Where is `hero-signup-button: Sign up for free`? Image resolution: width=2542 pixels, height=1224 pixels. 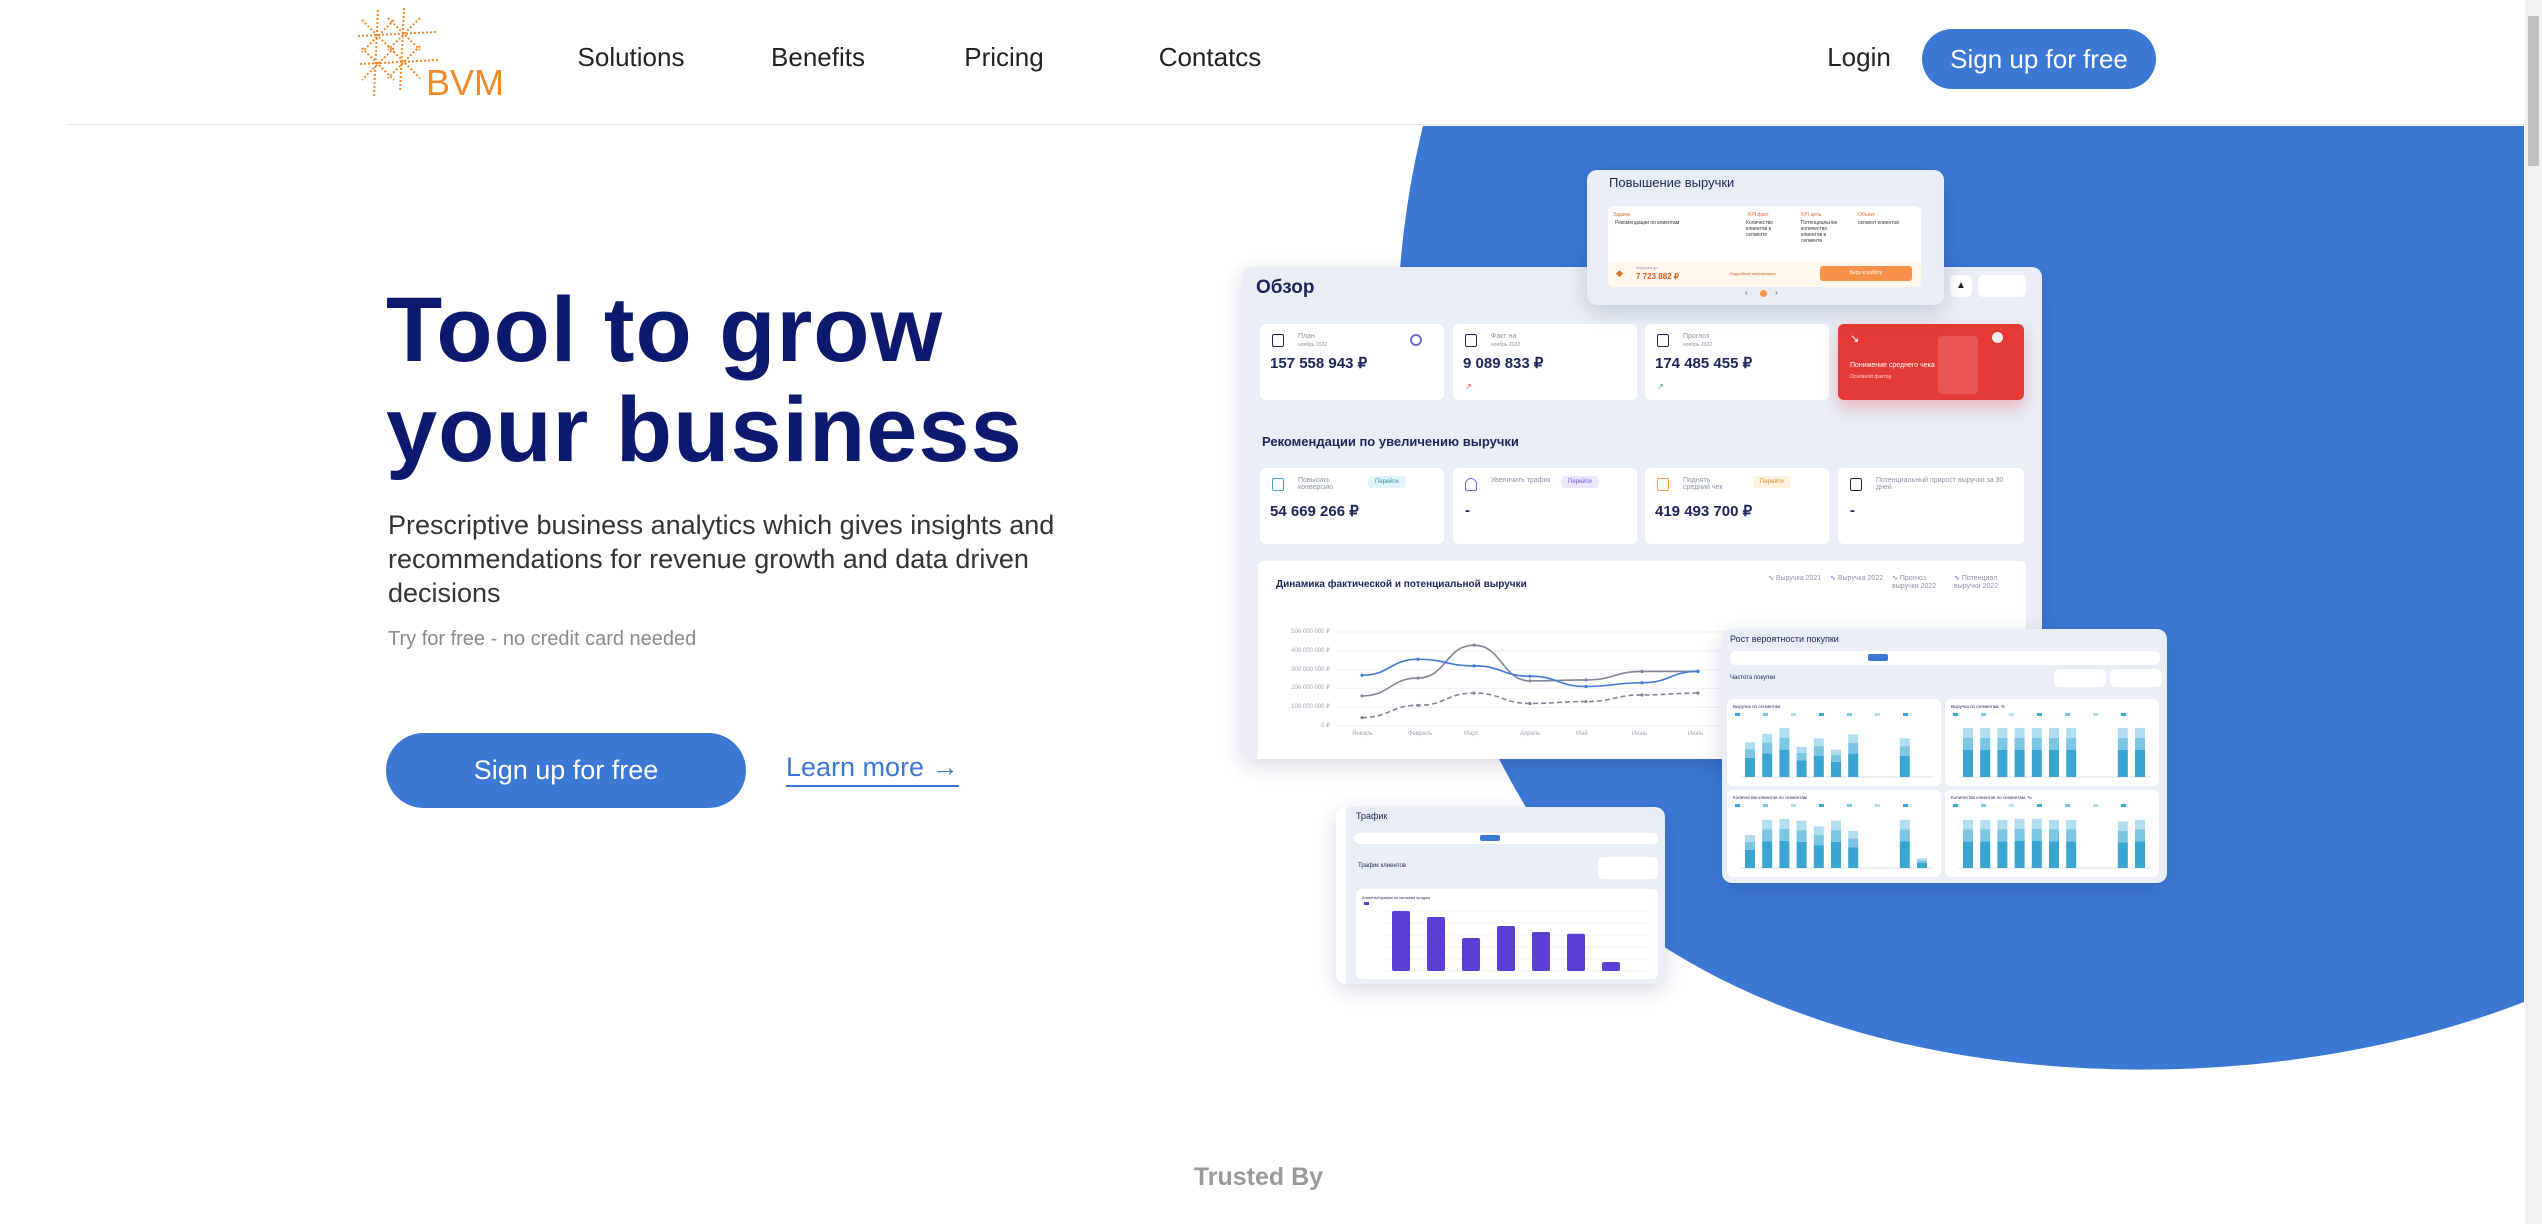 hero-signup-button: Sign up for free is located at coordinates (566, 770).